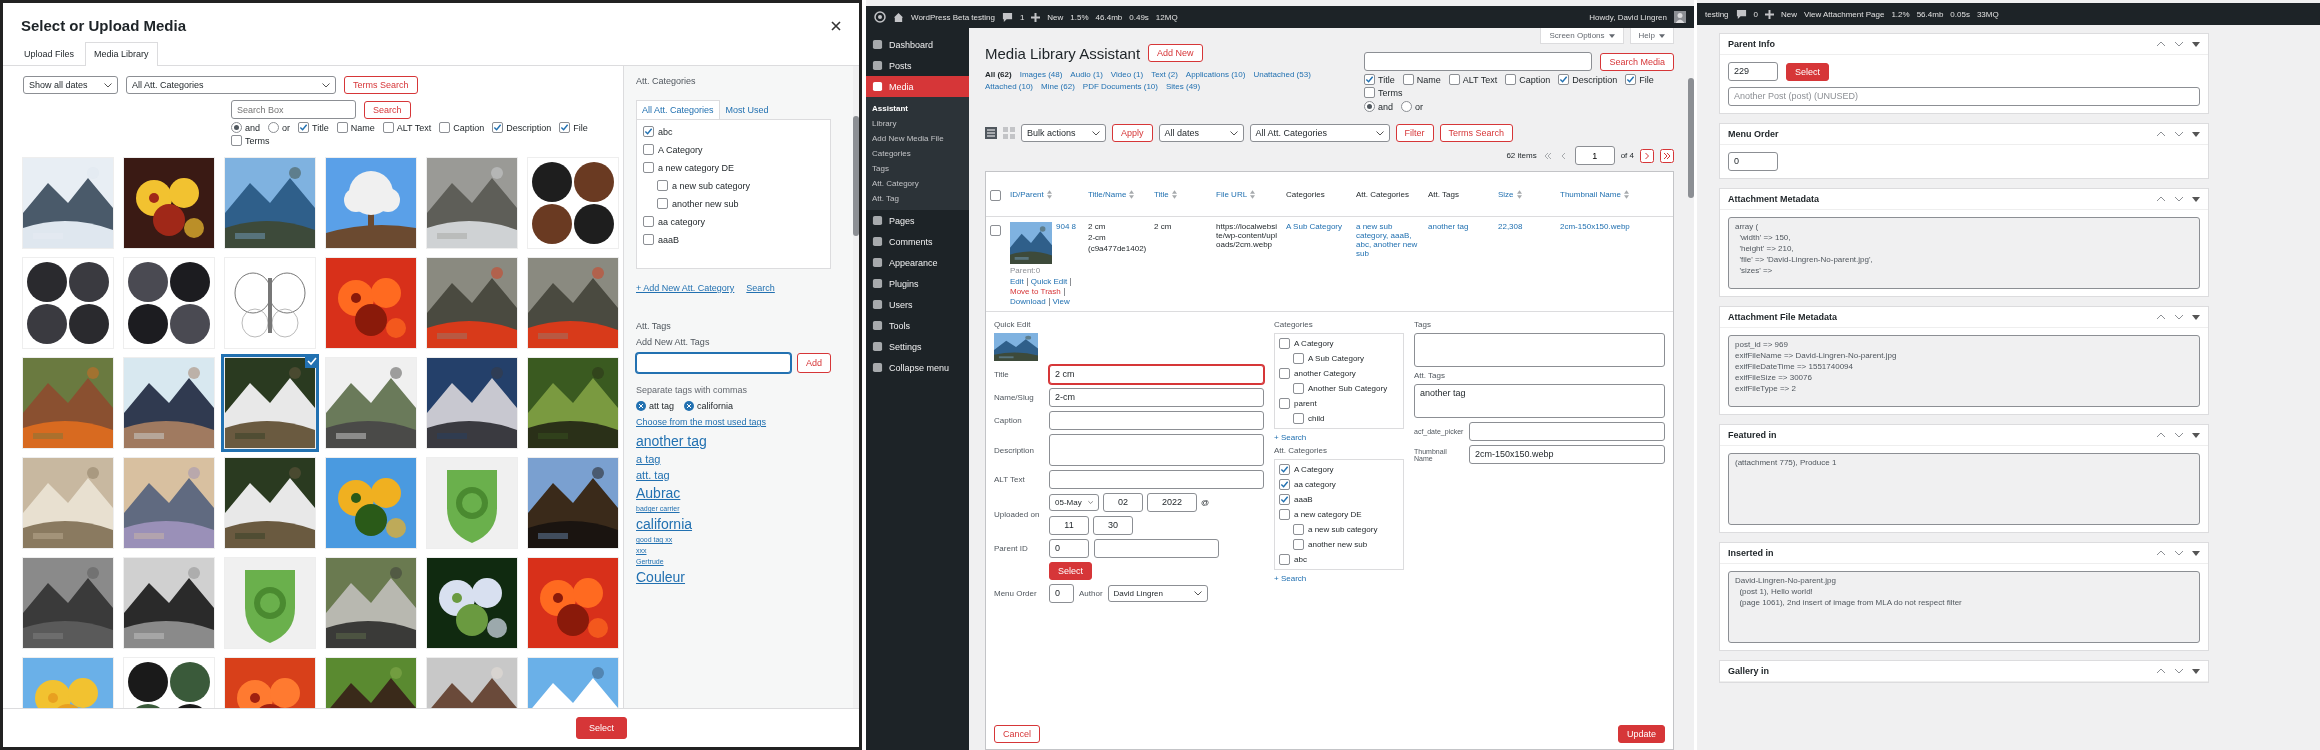 The width and height of the screenshot is (2320, 750). I want to click on first-page-icon, so click(1547, 155).